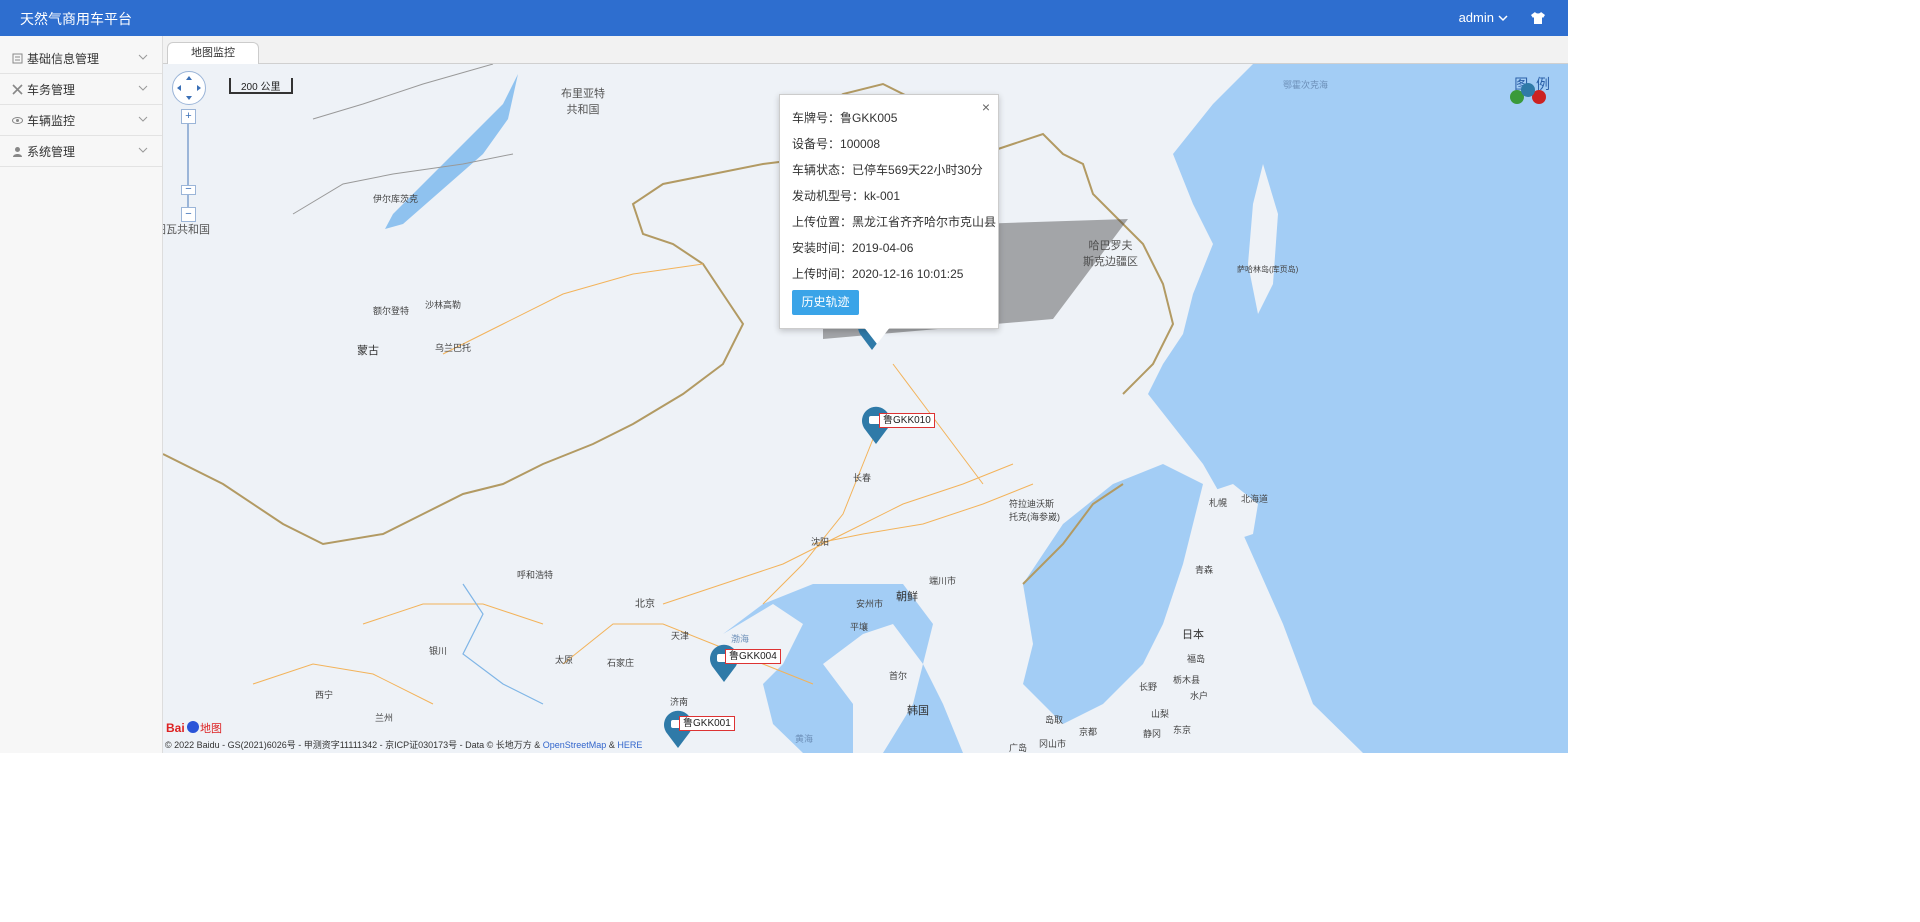 This screenshot has height=922, width=1920. What do you see at coordinates (986, 107) in the screenshot?
I see `close-button: ×` at bounding box center [986, 107].